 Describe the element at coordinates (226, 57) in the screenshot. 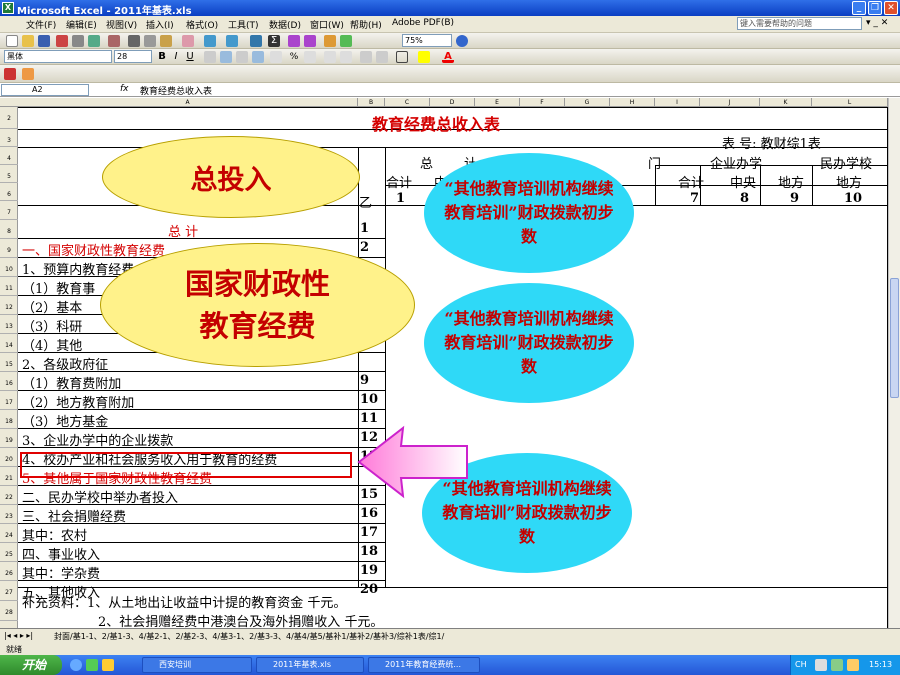

I see `align-center-icon` at that location.